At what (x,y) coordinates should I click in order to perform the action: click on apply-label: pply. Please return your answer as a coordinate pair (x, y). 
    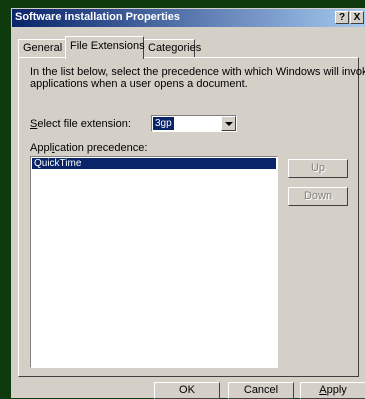
    Looking at the image, I should click on (336, 390).